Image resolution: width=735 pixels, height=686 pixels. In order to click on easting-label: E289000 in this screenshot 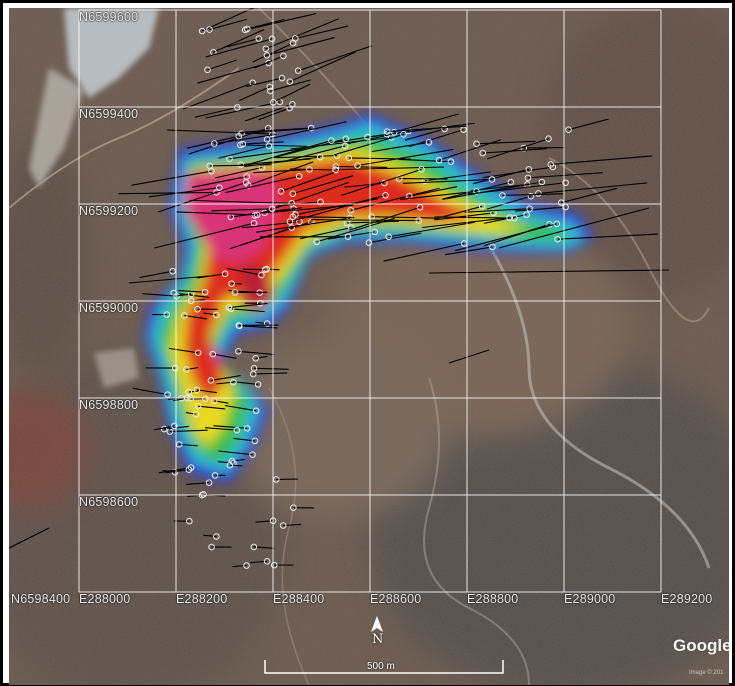, I will do `click(590, 599)`.